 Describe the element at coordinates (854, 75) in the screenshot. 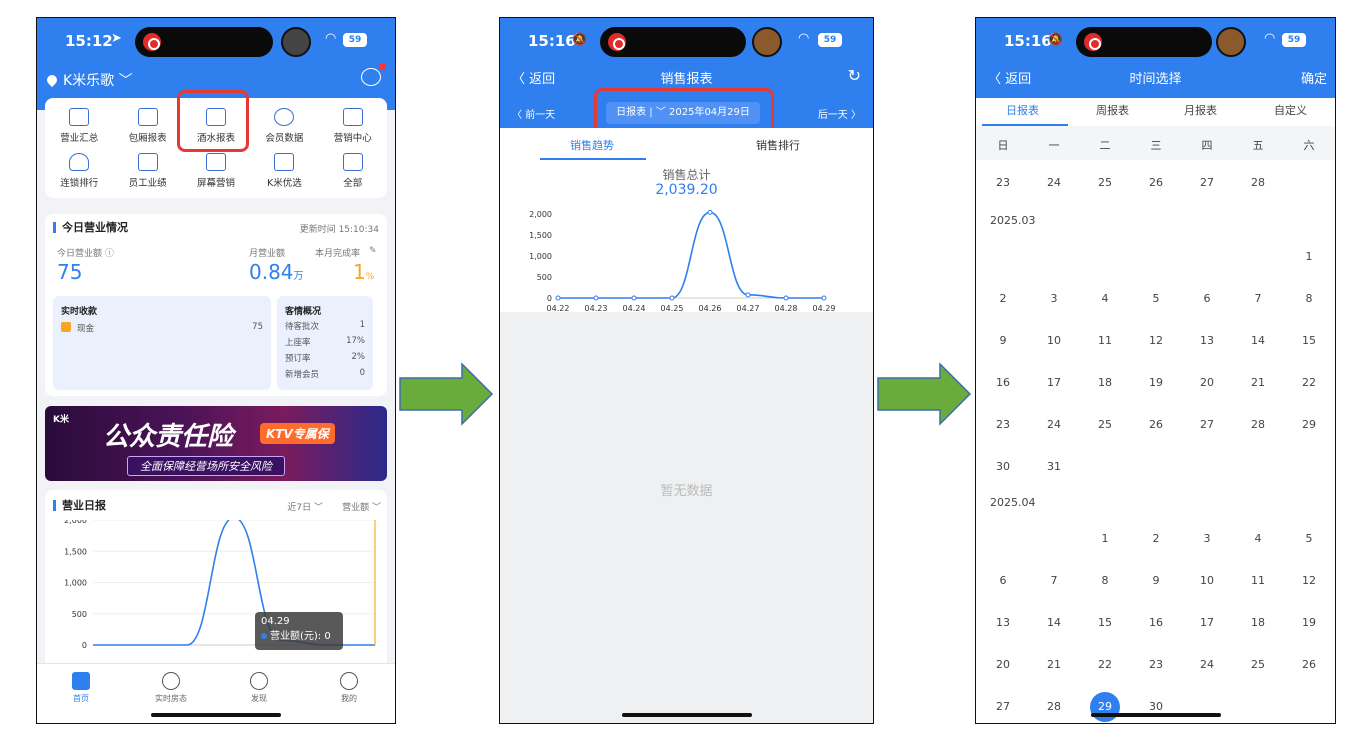

I see `refresh-icon: ↻` at that location.